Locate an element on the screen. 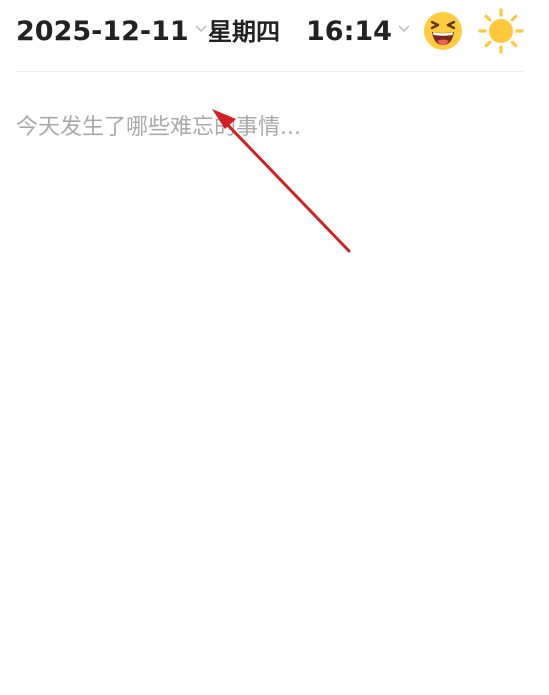 The height and width of the screenshot is (695, 549). sunny-icon is located at coordinates (501, 31).